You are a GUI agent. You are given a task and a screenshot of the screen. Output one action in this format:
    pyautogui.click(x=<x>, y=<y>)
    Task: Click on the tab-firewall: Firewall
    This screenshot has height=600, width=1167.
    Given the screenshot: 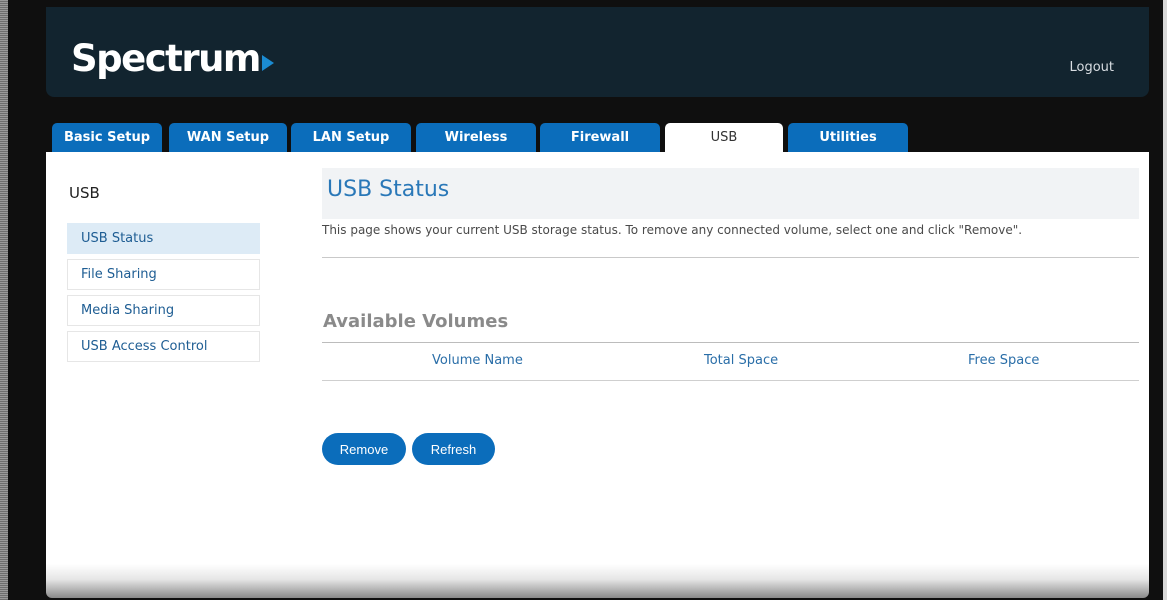 What is the action you would take?
    pyautogui.click(x=600, y=137)
    